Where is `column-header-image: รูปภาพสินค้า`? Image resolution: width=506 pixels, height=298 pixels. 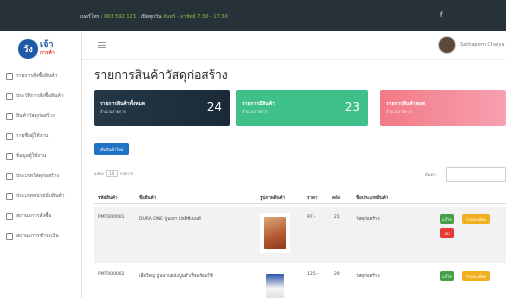 column-header-image: รูปภาพสินค้า is located at coordinates (272, 197).